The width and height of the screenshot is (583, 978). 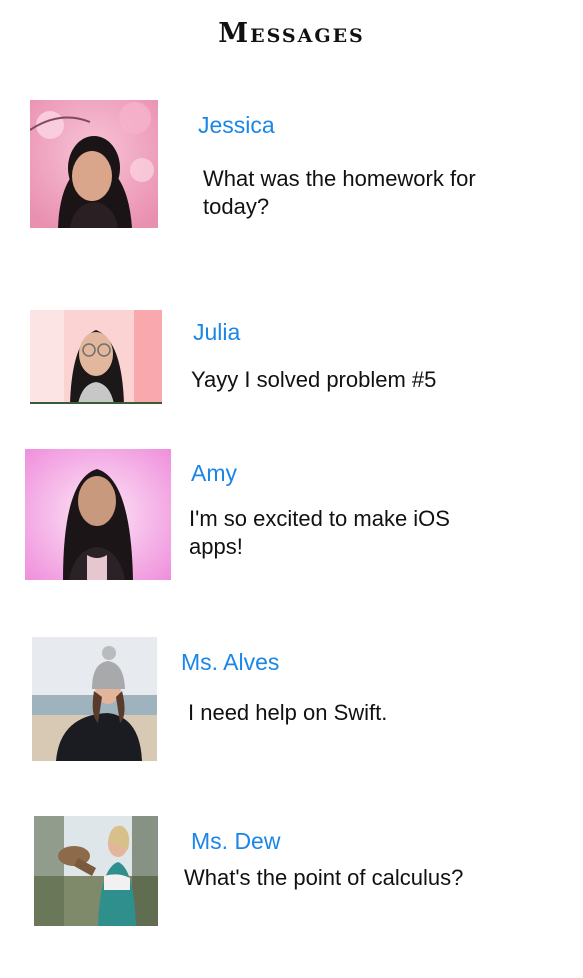 I want to click on avatar-photo-pink-wall, so click(x=96, y=357).